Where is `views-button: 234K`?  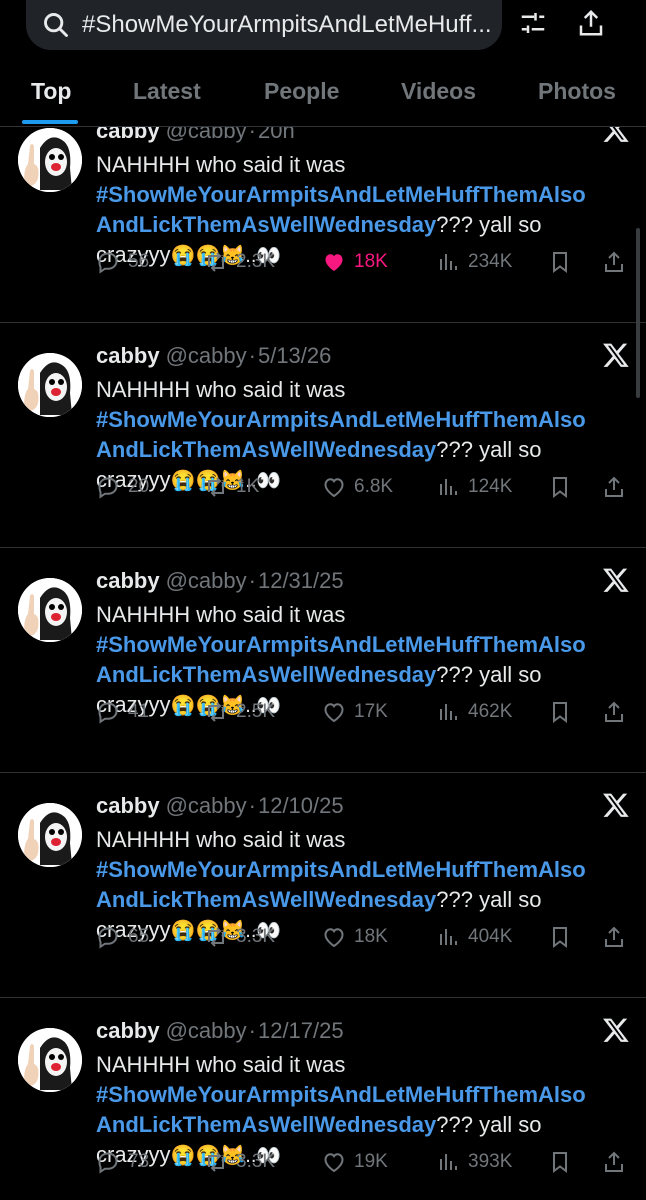
views-button: 234K is located at coordinates (474, 262).